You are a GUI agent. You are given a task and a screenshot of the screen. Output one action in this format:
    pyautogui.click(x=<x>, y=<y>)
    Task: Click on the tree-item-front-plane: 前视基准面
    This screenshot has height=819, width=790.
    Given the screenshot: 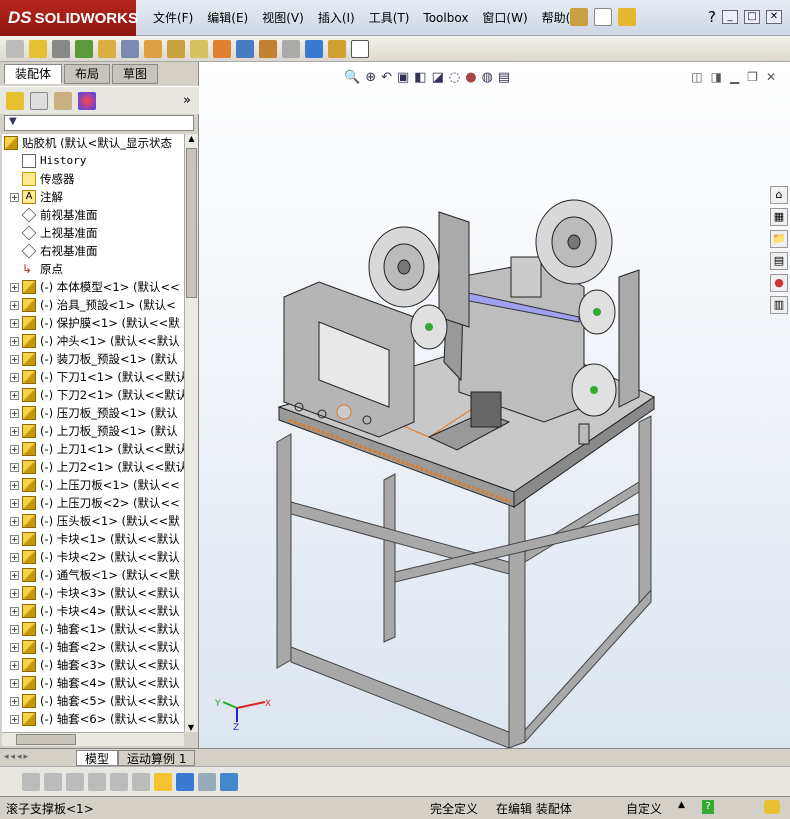 What is the action you would take?
    pyautogui.click(x=59, y=215)
    